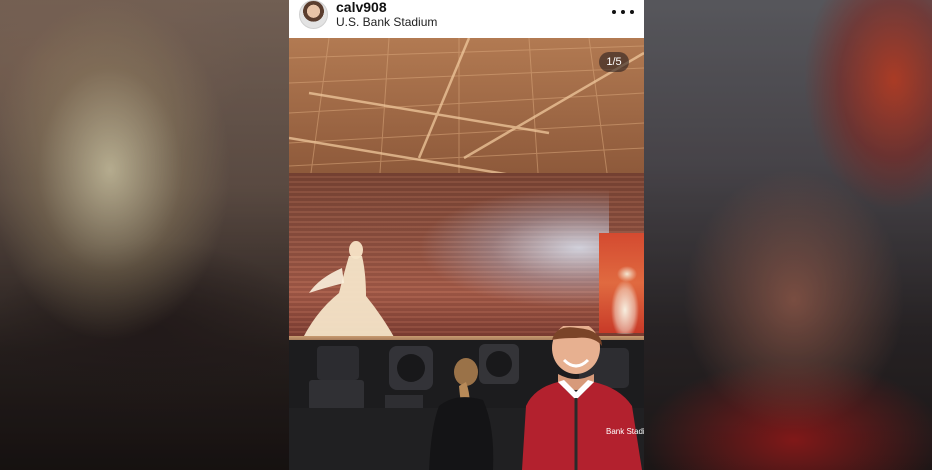 This screenshot has width=932, height=470. Describe the element at coordinates (583, 398) in the screenshot. I see `person-staff-member: Bank Stadium` at that location.